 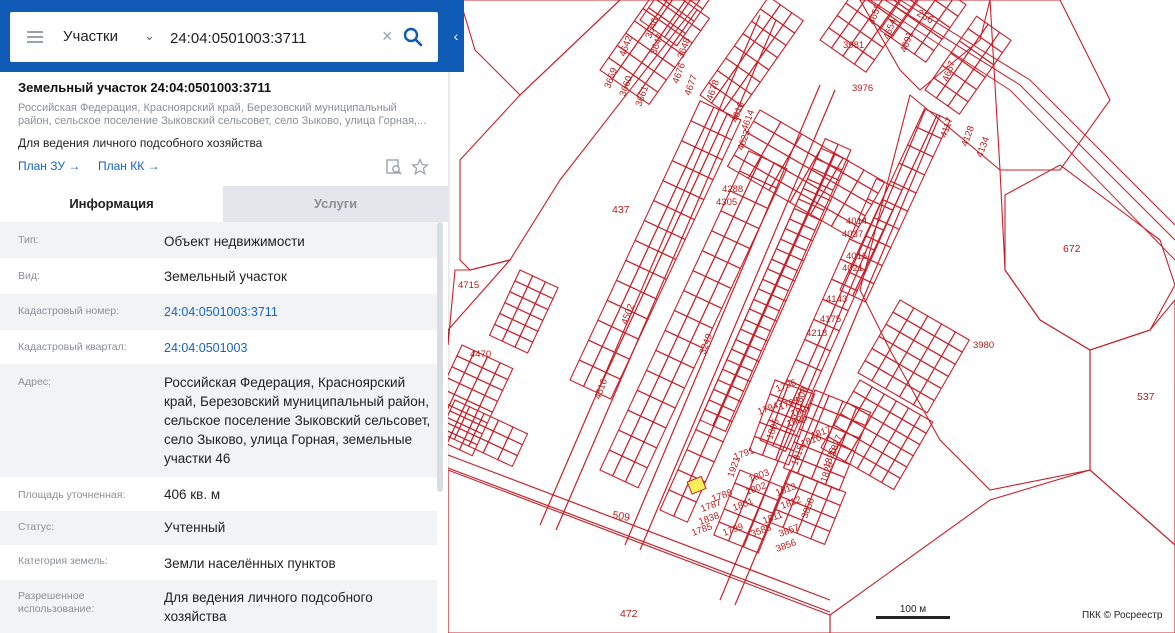 What do you see at coordinates (335, 204) in the screenshot?
I see `tab-services: Услуги` at bounding box center [335, 204].